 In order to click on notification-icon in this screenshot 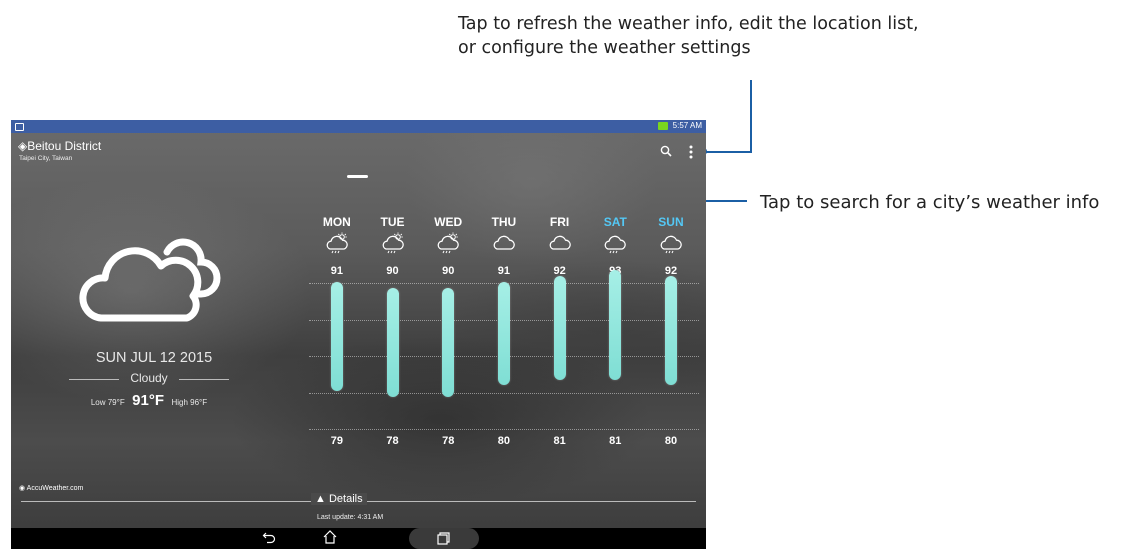, I will do `click(19, 127)`.